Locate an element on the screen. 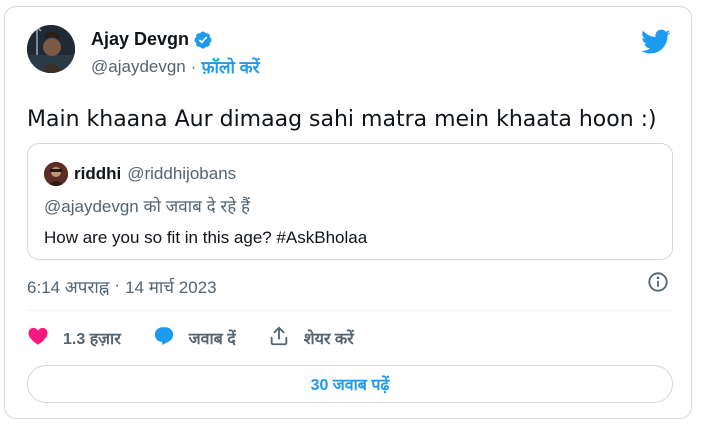  read-replies-label: 30 जवाब पढ़ें is located at coordinates (350, 385).